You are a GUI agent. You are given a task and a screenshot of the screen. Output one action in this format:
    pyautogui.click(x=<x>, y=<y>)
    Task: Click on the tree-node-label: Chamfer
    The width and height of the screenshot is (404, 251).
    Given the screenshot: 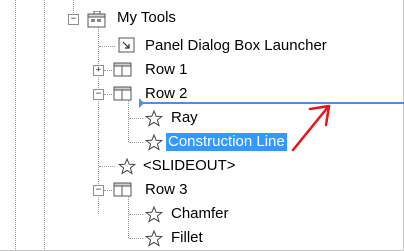 What is the action you would take?
    pyautogui.click(x=200, y=213)
    